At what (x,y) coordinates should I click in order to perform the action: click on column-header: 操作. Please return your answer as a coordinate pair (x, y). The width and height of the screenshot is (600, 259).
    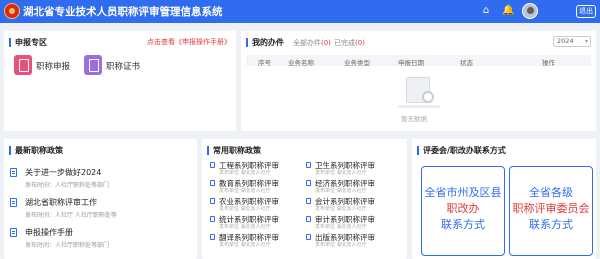
    Looking at the image, I should click on (548, 63).